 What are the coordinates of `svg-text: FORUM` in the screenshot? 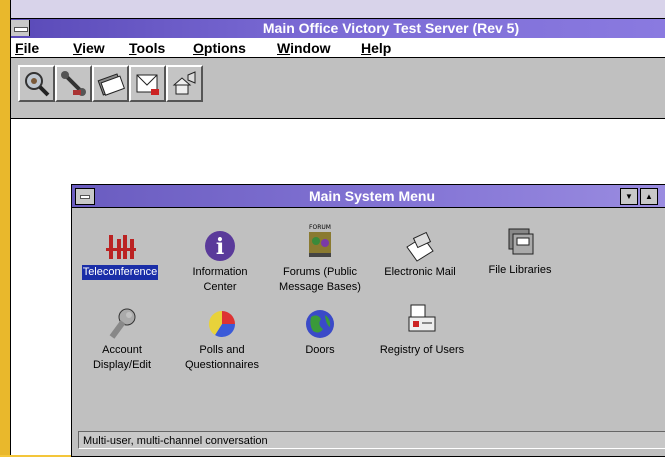 It's located at (320, 227).